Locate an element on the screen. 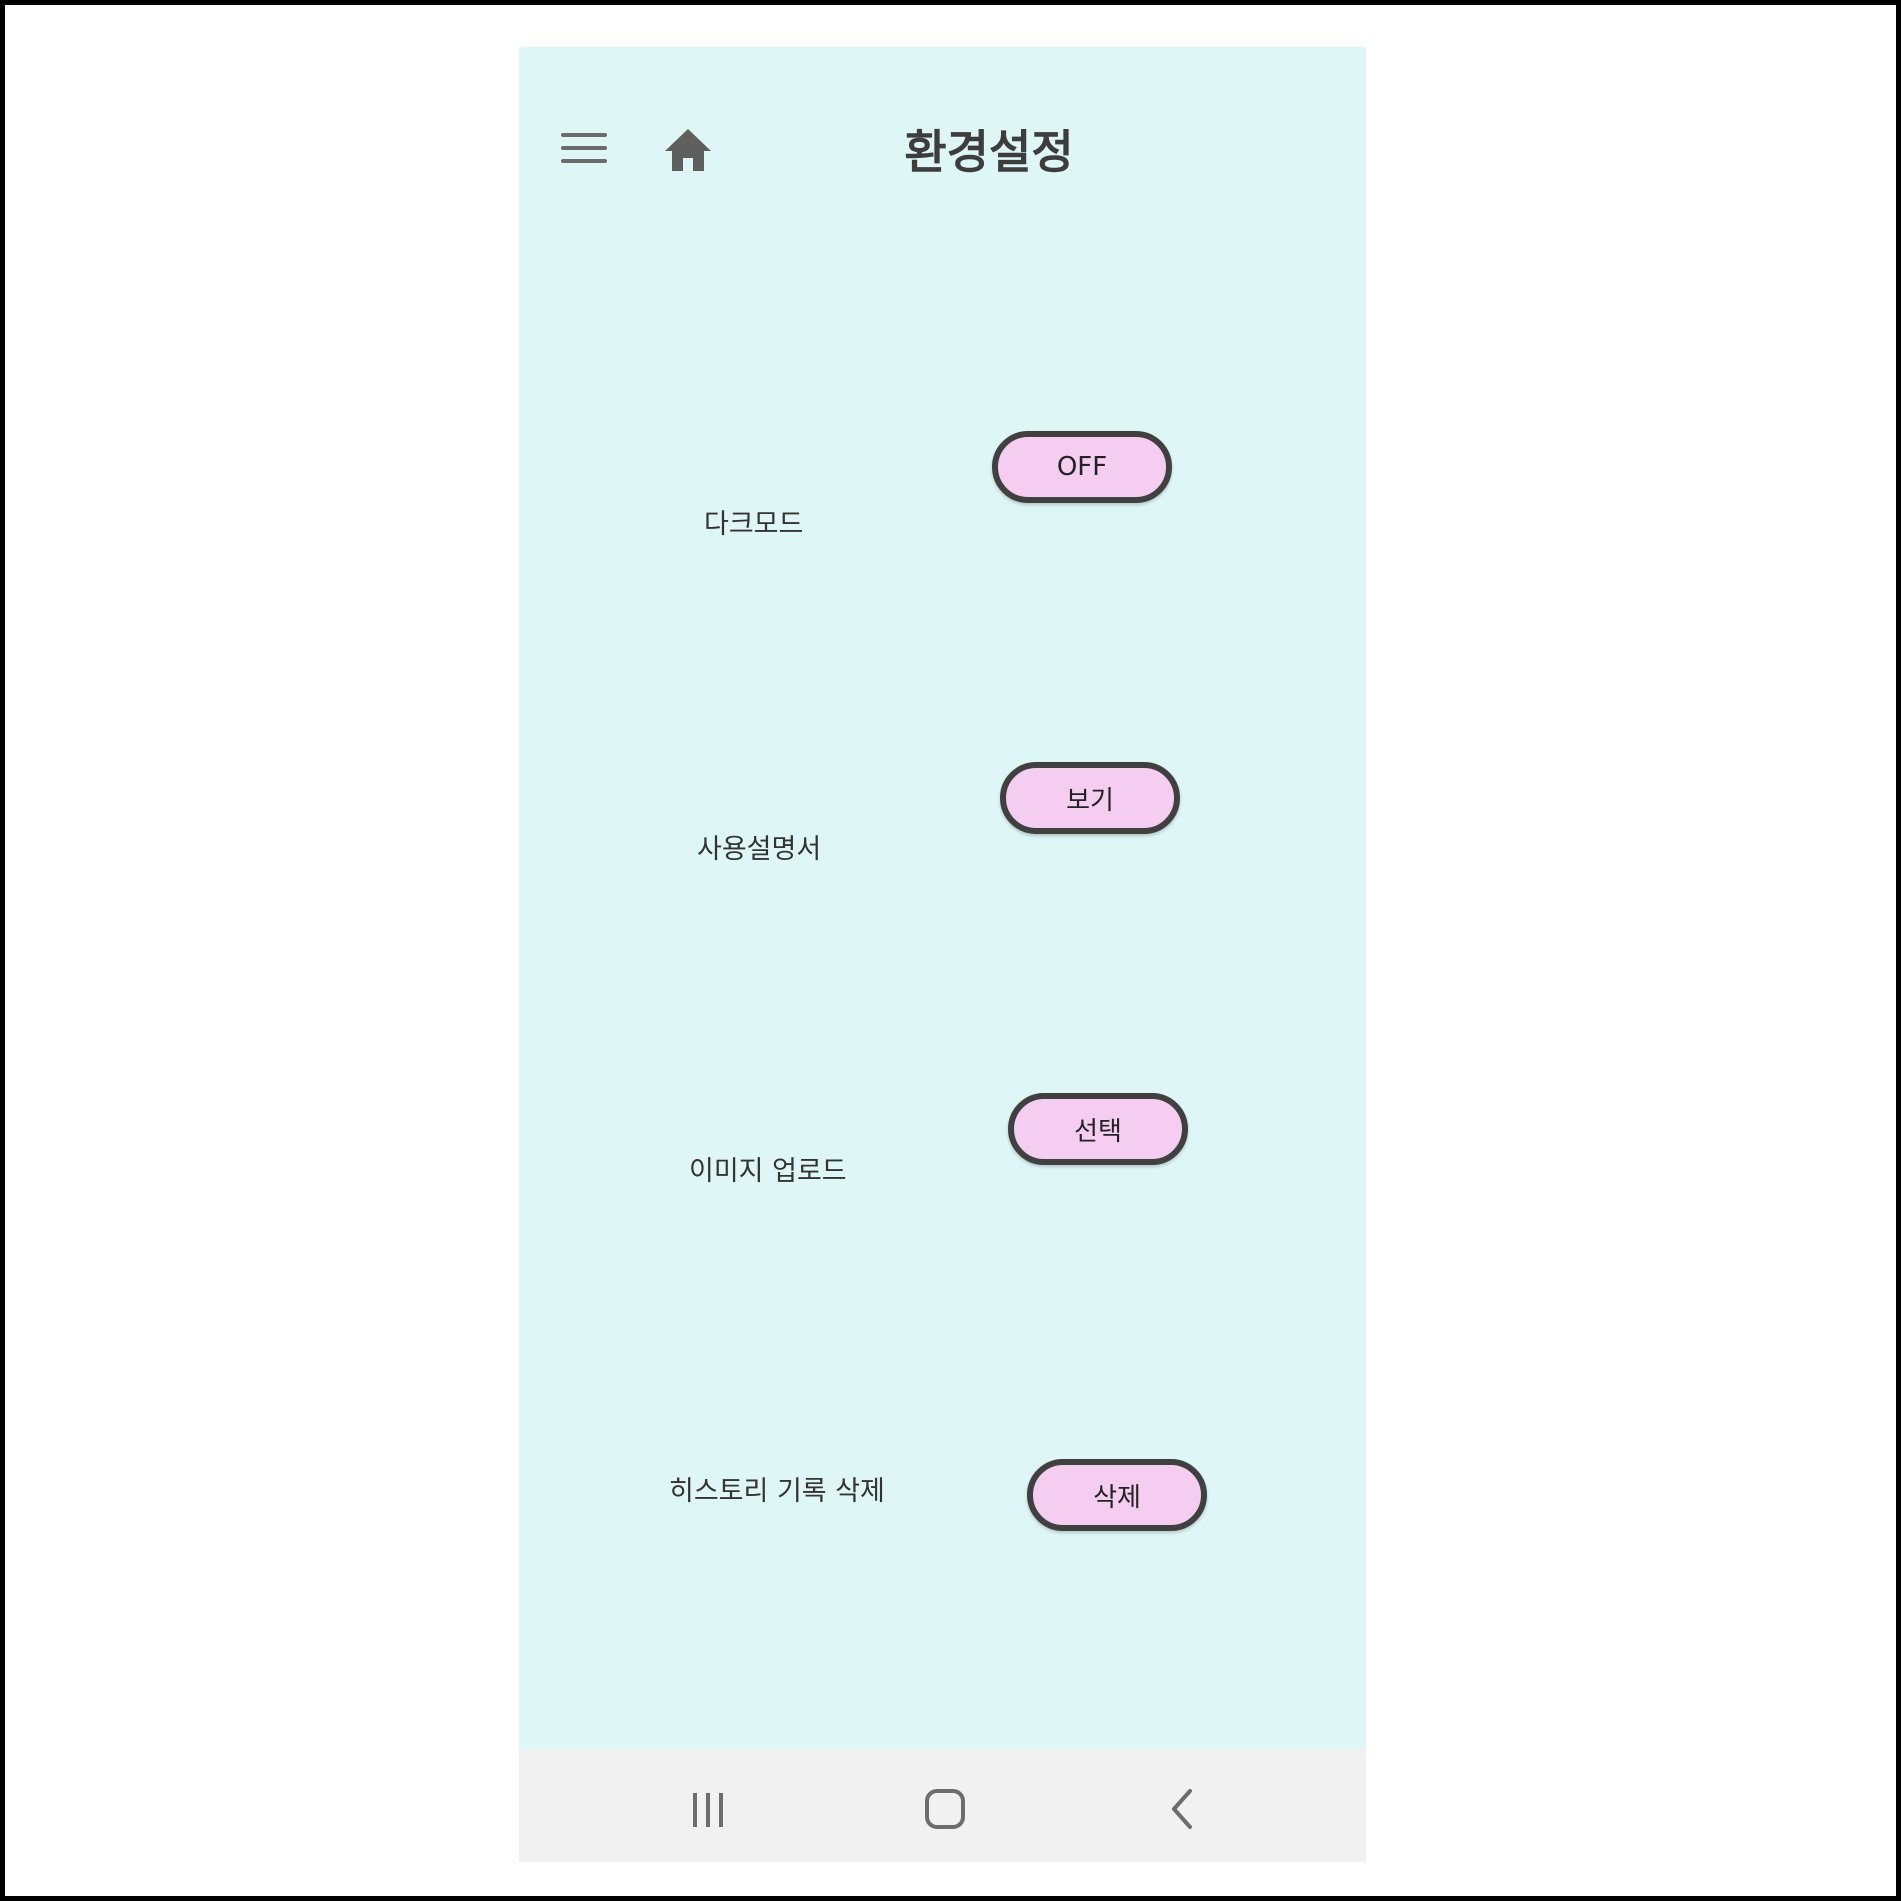  system-navigation-bar is located at coordinates (942, 1805).